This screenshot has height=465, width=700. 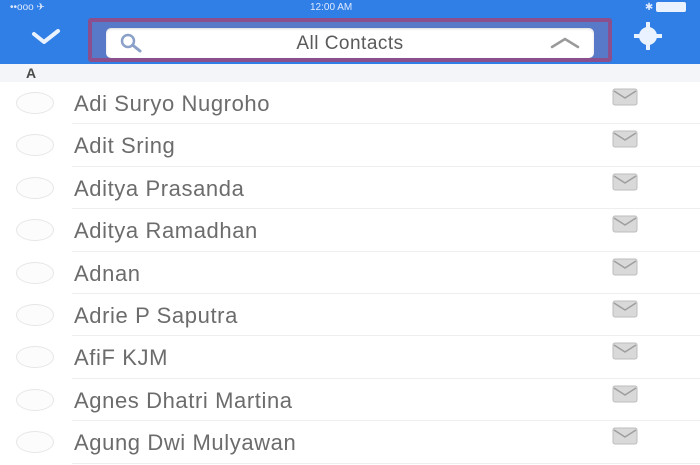 I want to click on contact-filter-selector: All Contacts, so click(x=350, y=43).